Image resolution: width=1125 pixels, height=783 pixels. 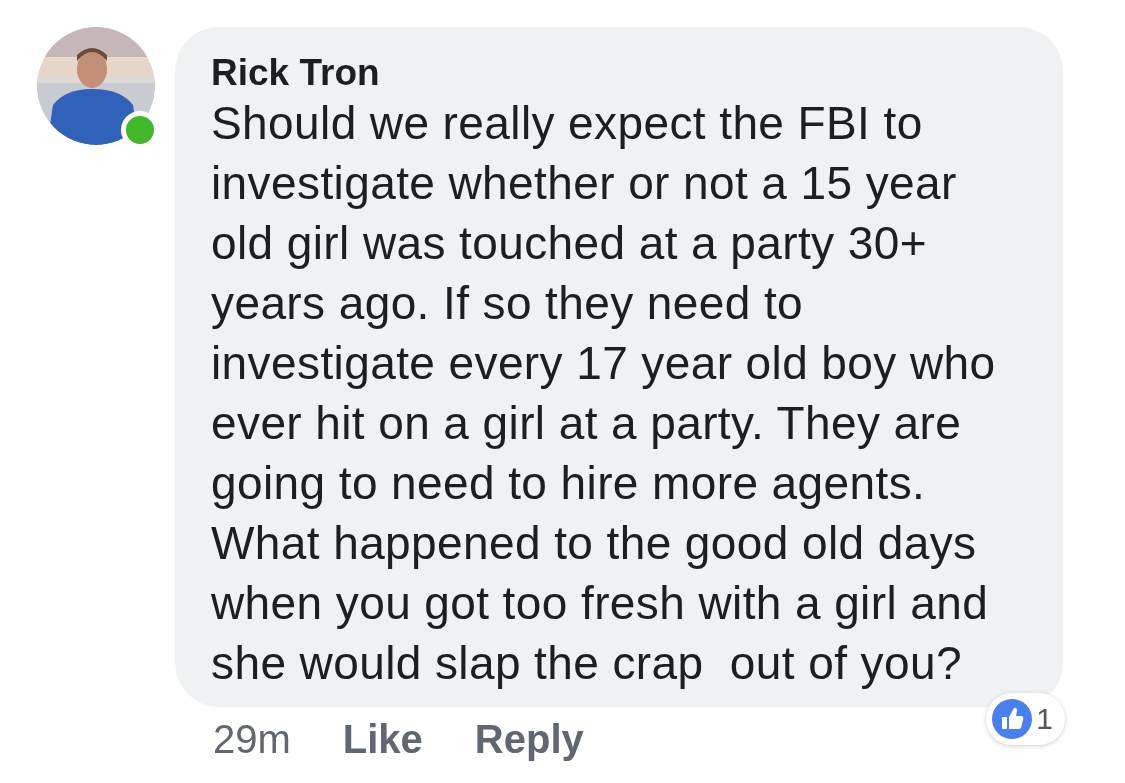 I want to click on action-link: Like, so click(x=382, y=739).